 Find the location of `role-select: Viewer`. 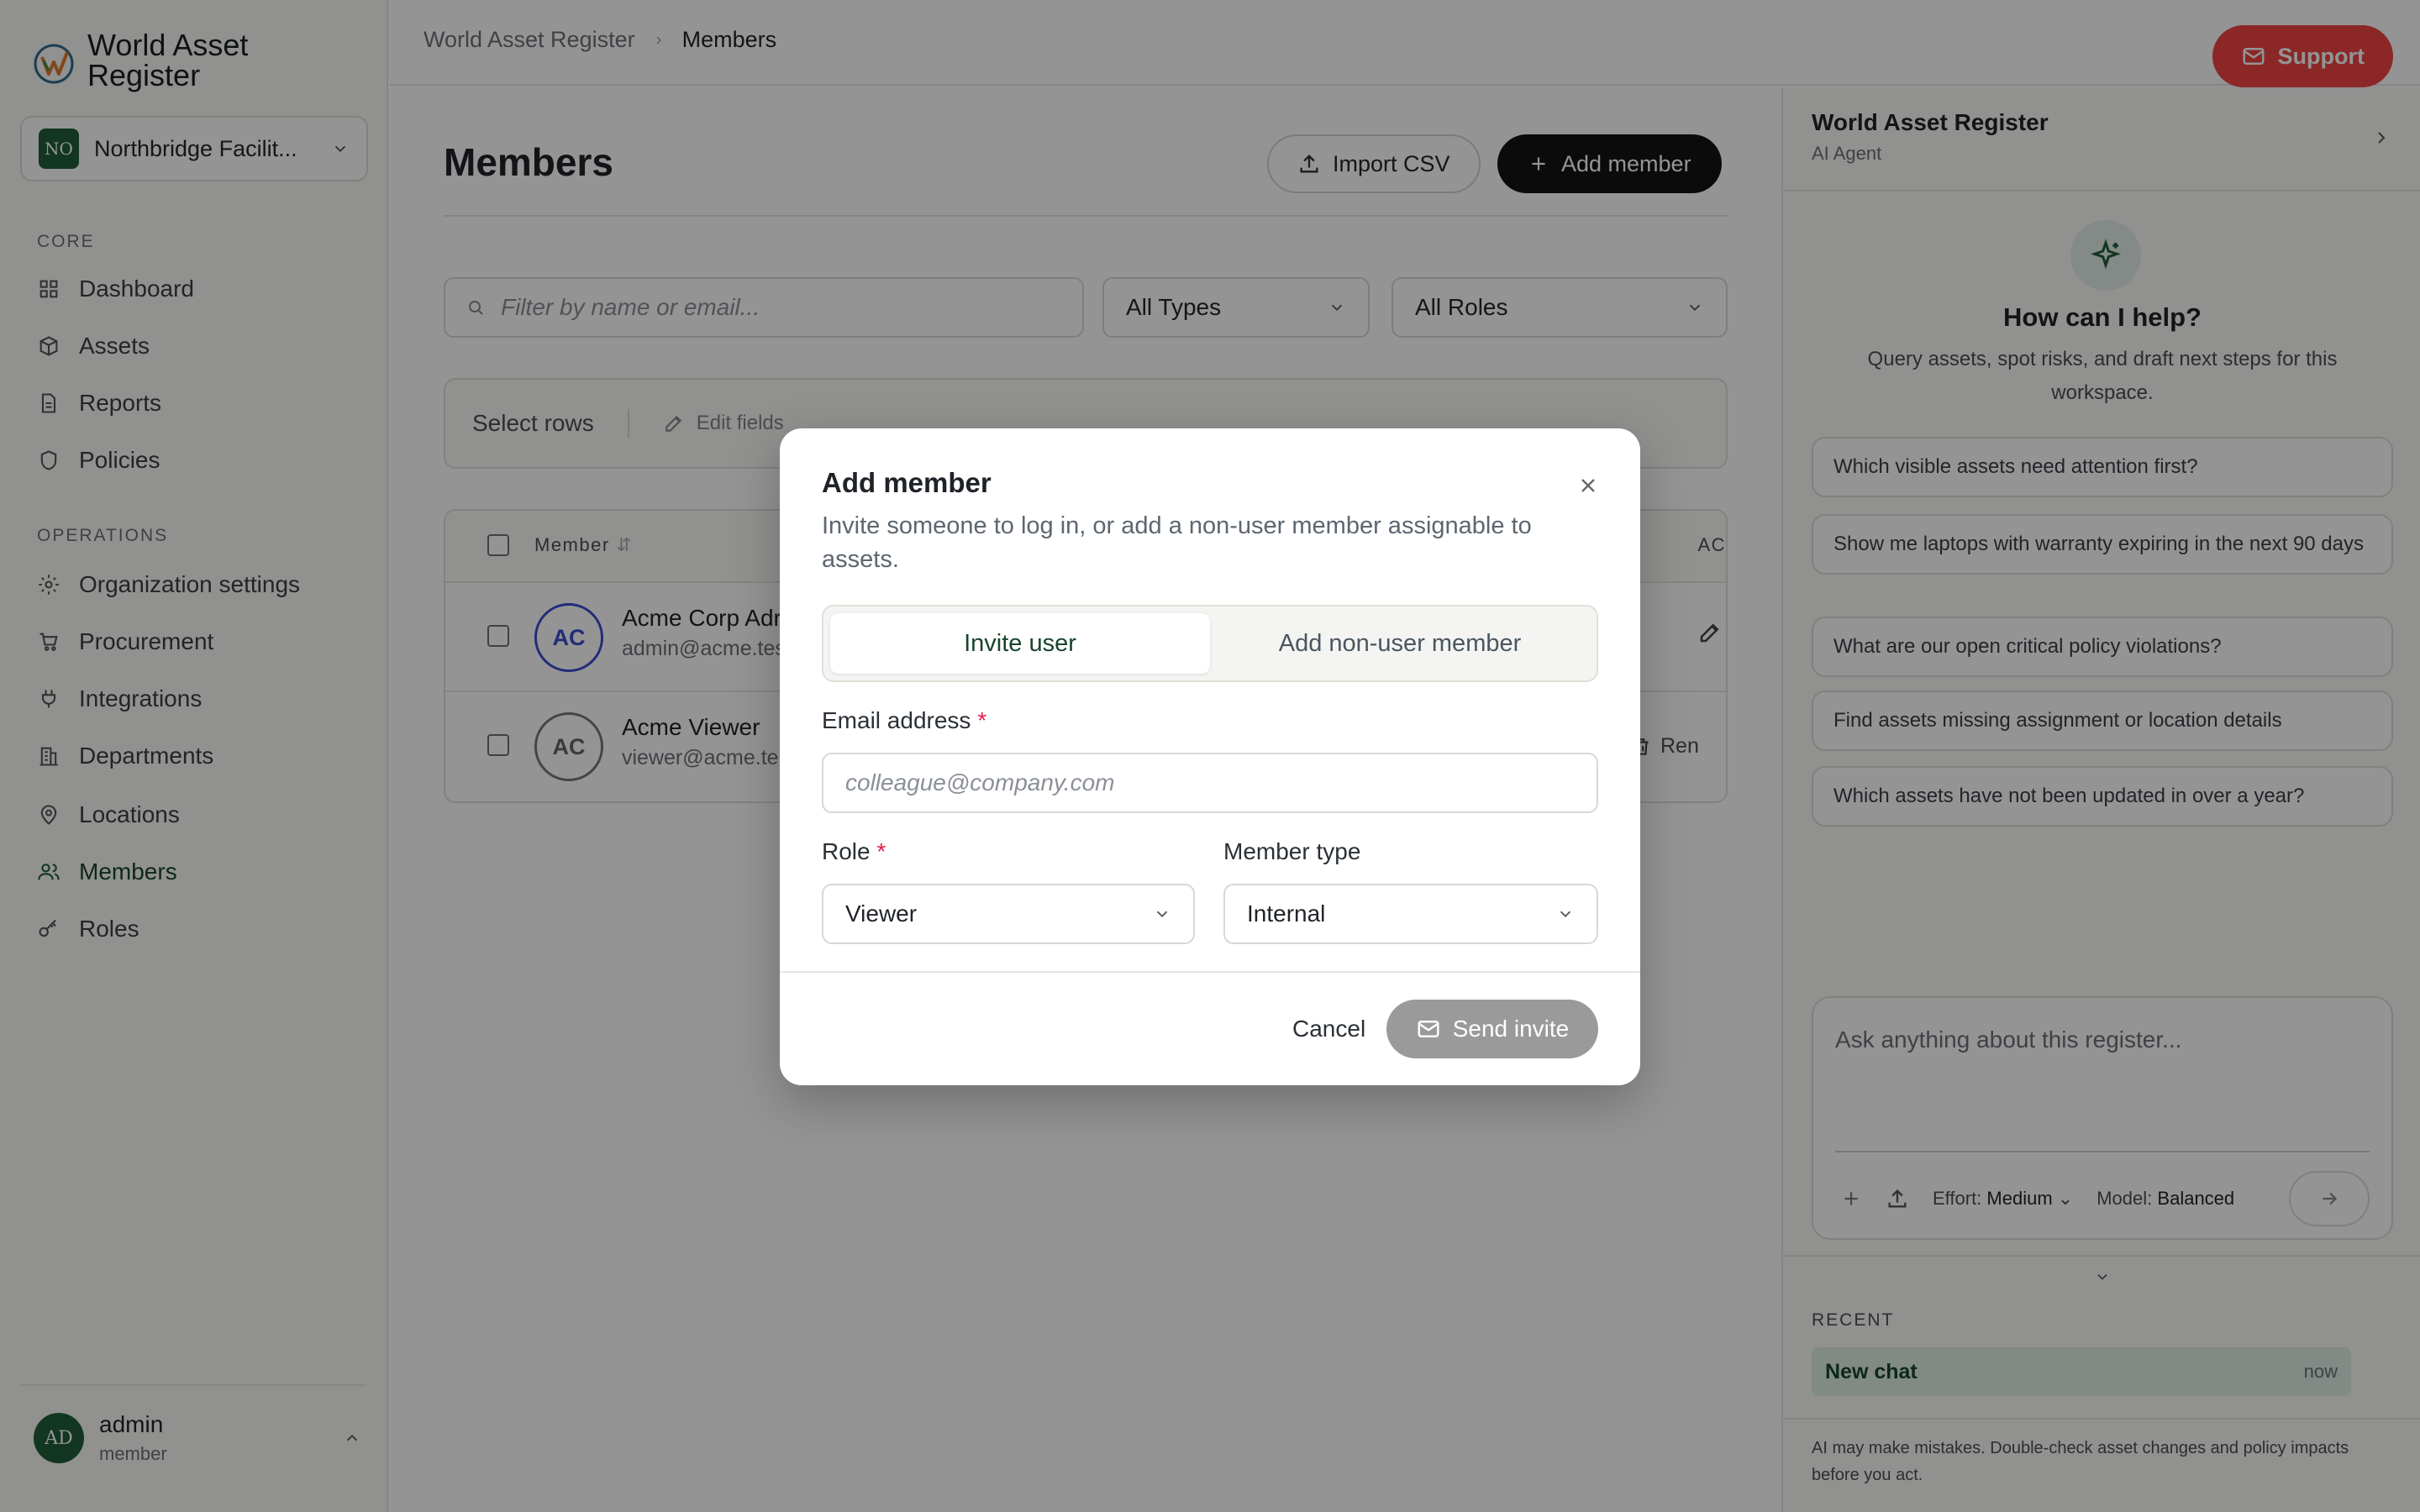

role-select: Viewer is located at coordinates (1008, 914).